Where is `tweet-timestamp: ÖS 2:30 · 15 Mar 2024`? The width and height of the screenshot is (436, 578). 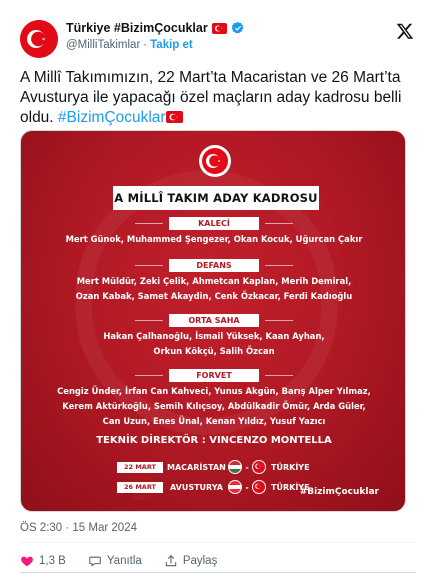
tweet-timestamp: ÖS 2:30 · 15 Mar 2024 is located at coordinates (78, 528).